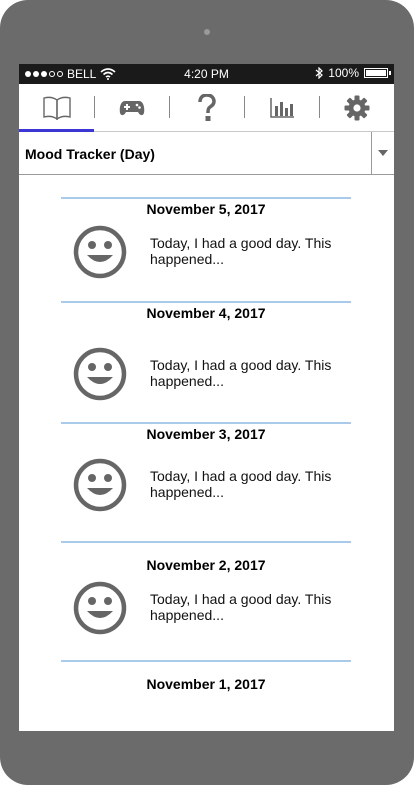 The image size is (414, 785). I want to click on entry-date: November 3, 2017, so click(206, 434).